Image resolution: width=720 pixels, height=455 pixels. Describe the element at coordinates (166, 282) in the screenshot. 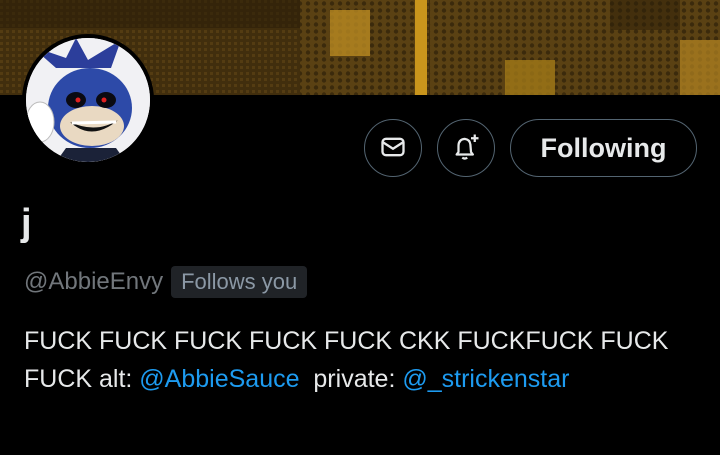

I see `handle-row: @AbbieEnvy Follows you` at that location.